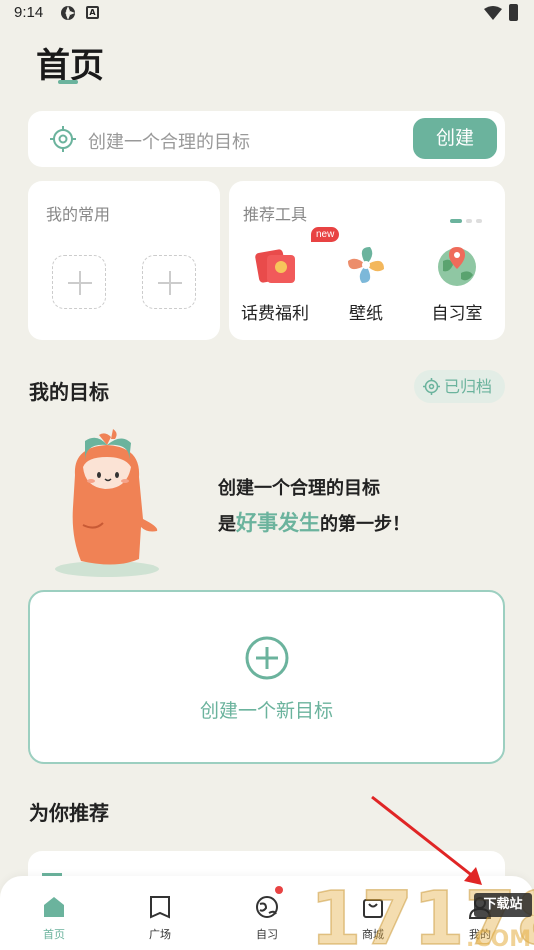 The image size is (534, 950). Describe the element at coordinates (275, 266) in the screenshot. I see `red-envelope-icon` at that location.